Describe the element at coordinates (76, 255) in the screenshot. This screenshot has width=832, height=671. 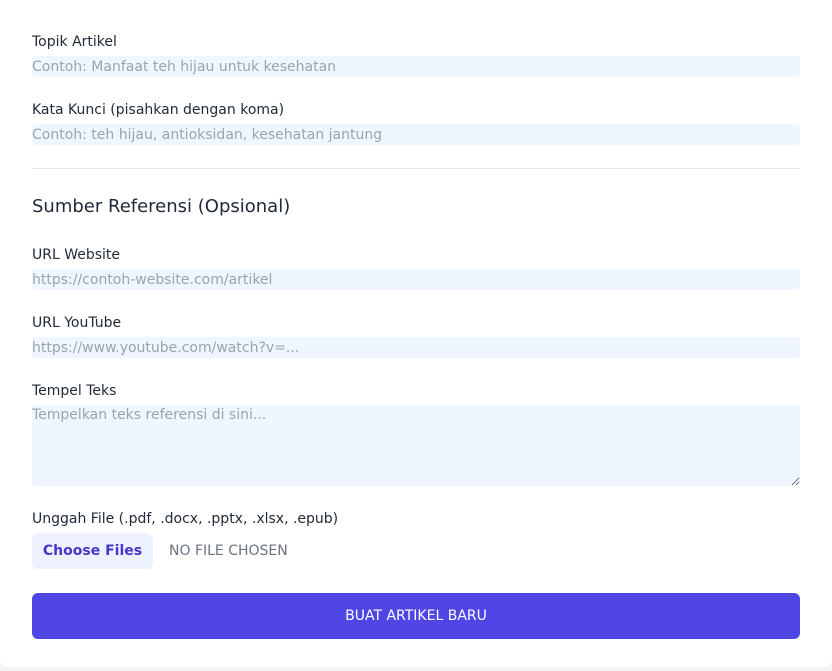
I see `website-url-label: URL Website` at that location.